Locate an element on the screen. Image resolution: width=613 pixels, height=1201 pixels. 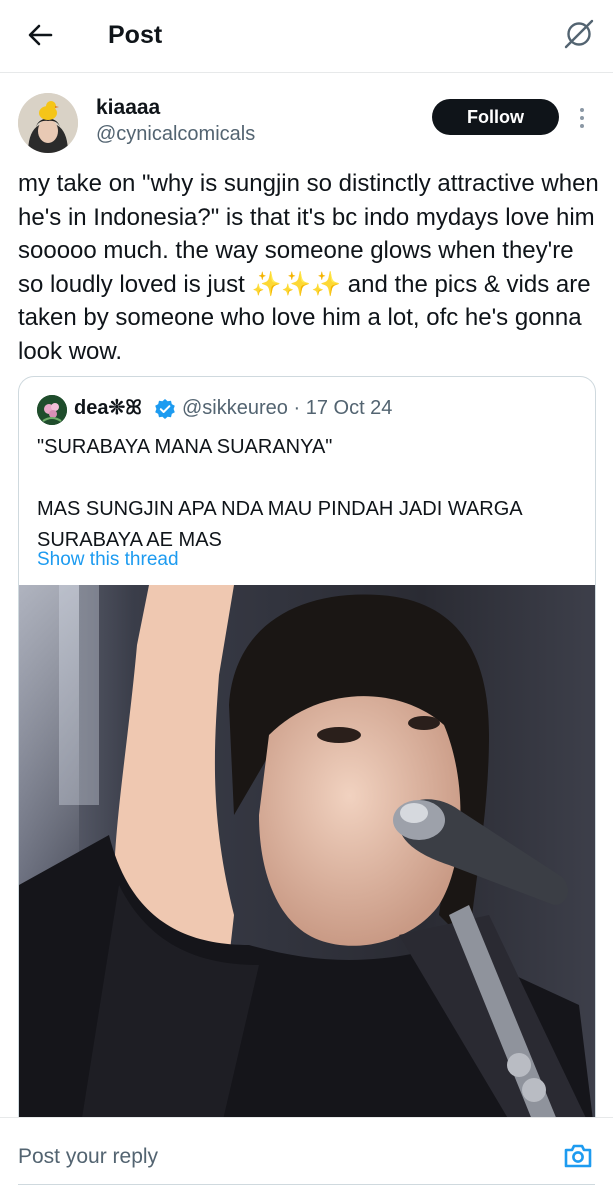
grok-button is located at coordinates (579, 34).